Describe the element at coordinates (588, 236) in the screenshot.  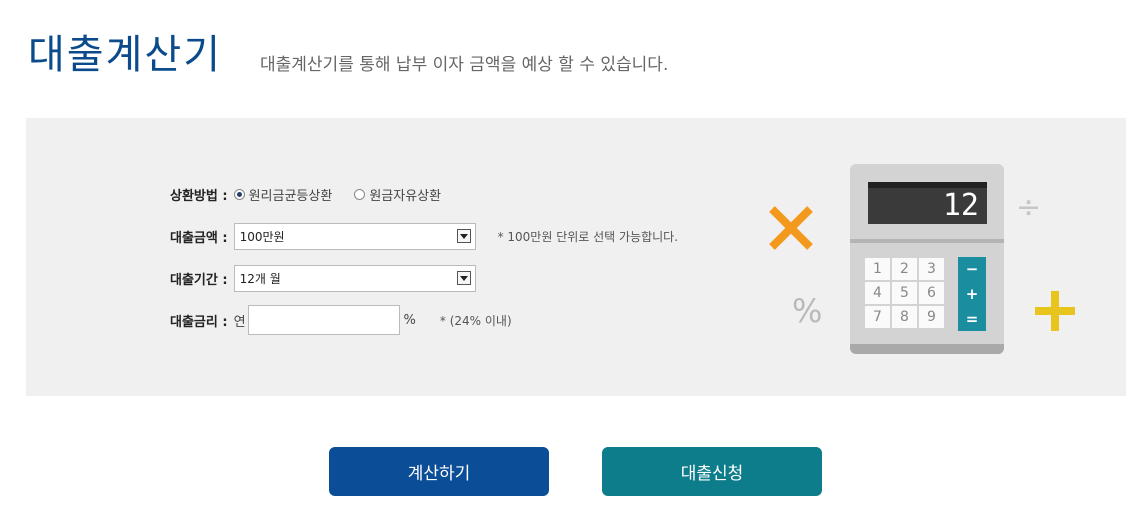
I see `amount-hint: * 100만원 단위로 선택 가능합니다.` at that location.